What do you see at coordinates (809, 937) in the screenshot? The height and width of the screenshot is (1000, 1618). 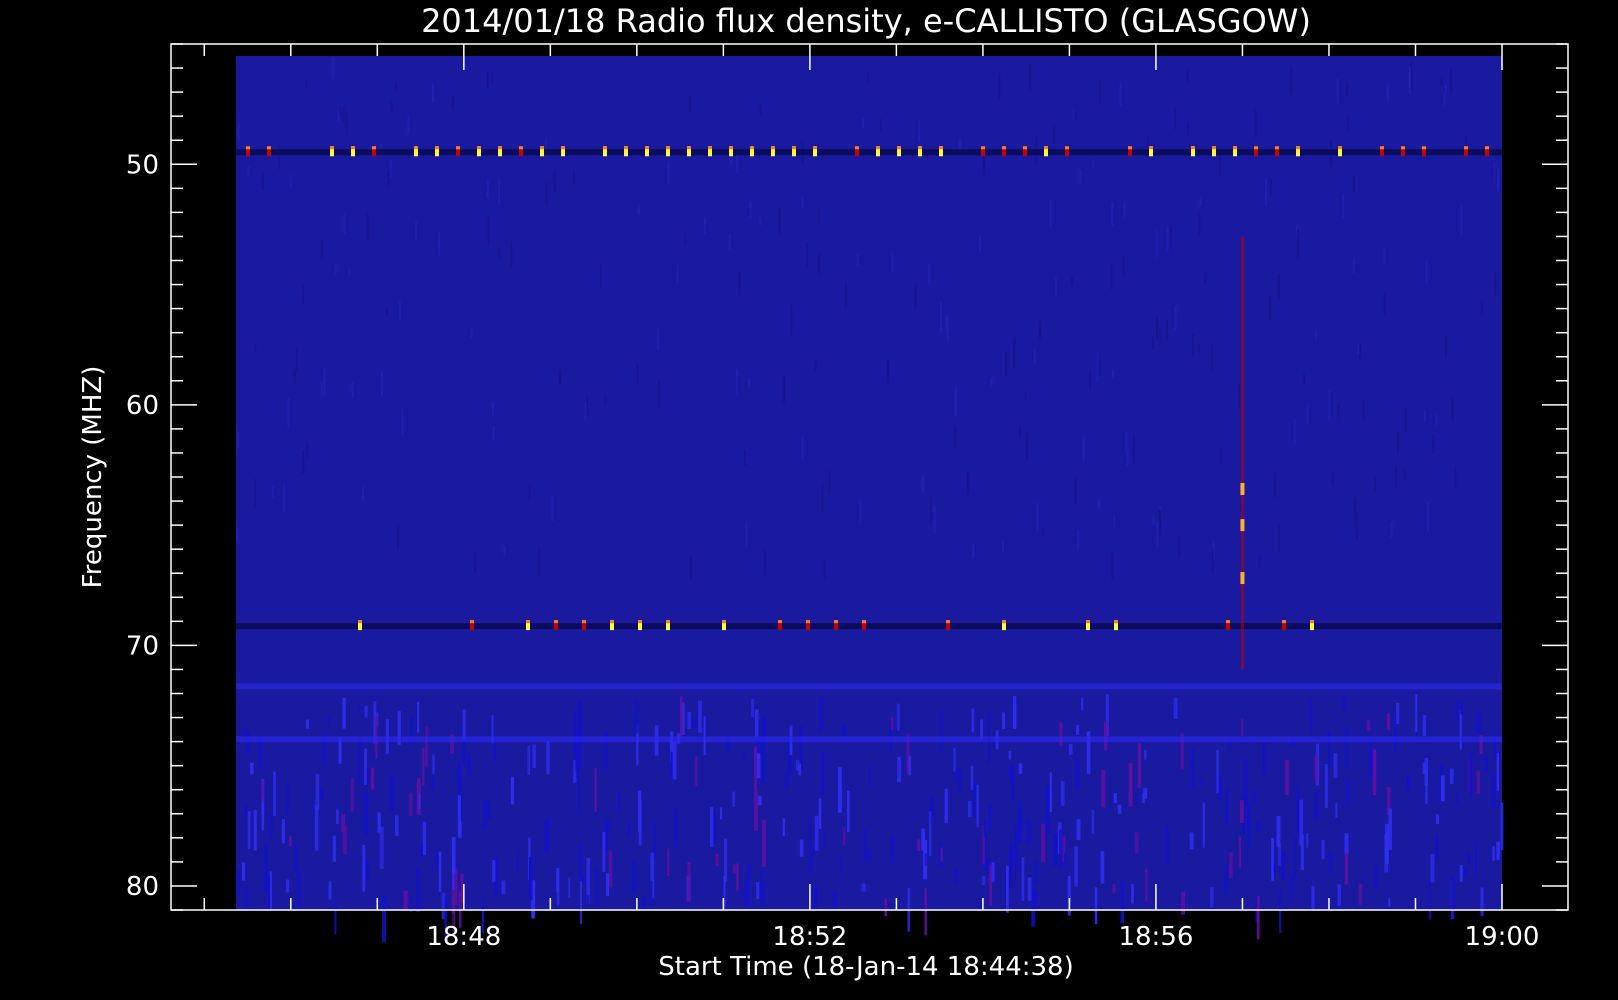 I see `x-tick-label: 18:52` at bounding box center [809, 937].